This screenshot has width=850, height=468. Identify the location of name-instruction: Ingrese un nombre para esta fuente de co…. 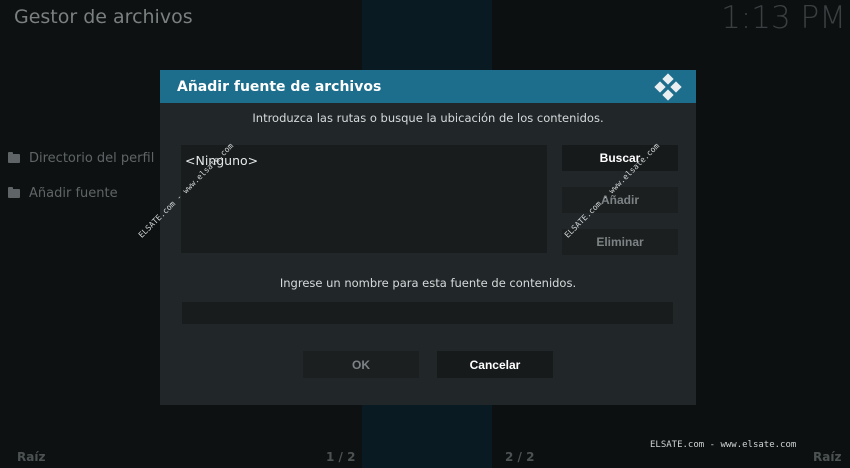
(428, 283).